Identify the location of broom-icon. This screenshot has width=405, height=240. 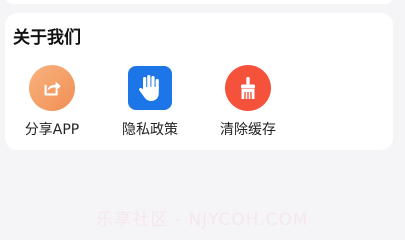
(248, 88).